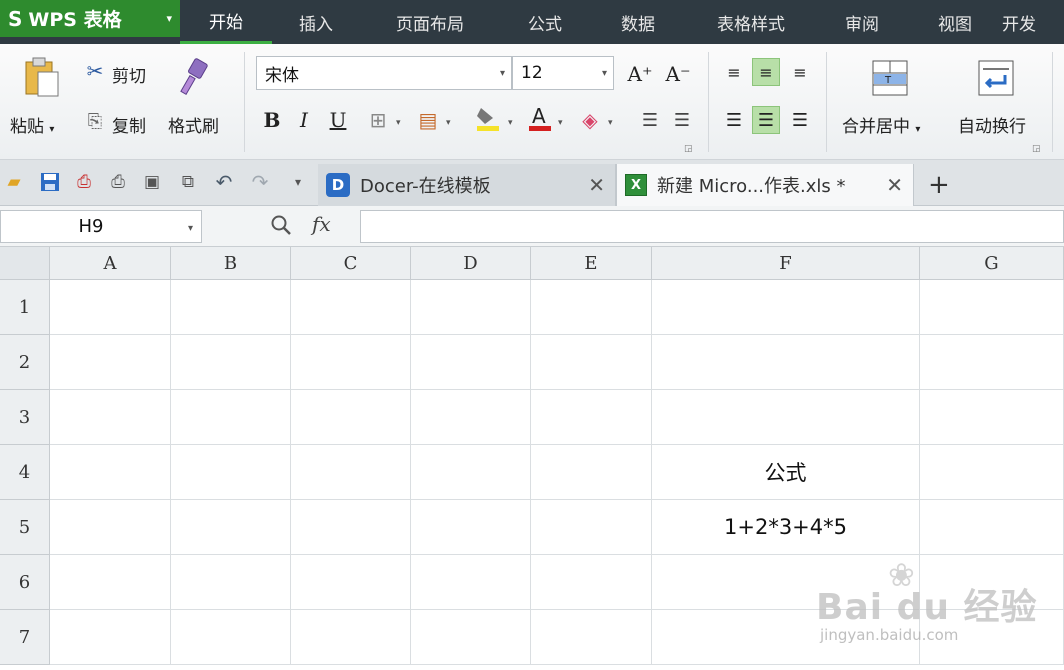 Image resolution: width=1064 pixels, height=670 pixels. Describe the element at coordinates (540, 118) in the screenshot. I see `font-color-icon: A` at that location.